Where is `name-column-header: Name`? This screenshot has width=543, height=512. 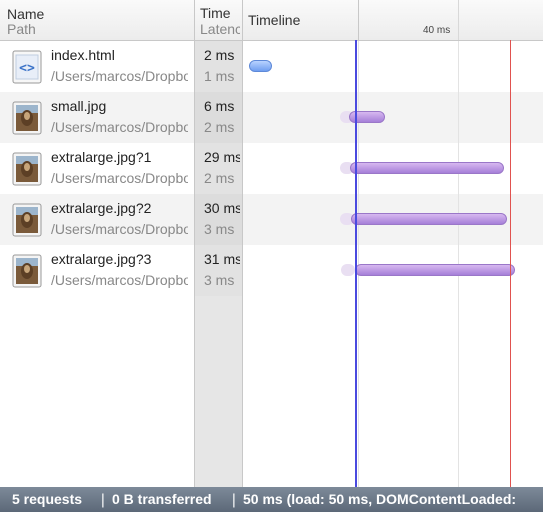
name-column-header: Name is located at coordinates (25, 14).